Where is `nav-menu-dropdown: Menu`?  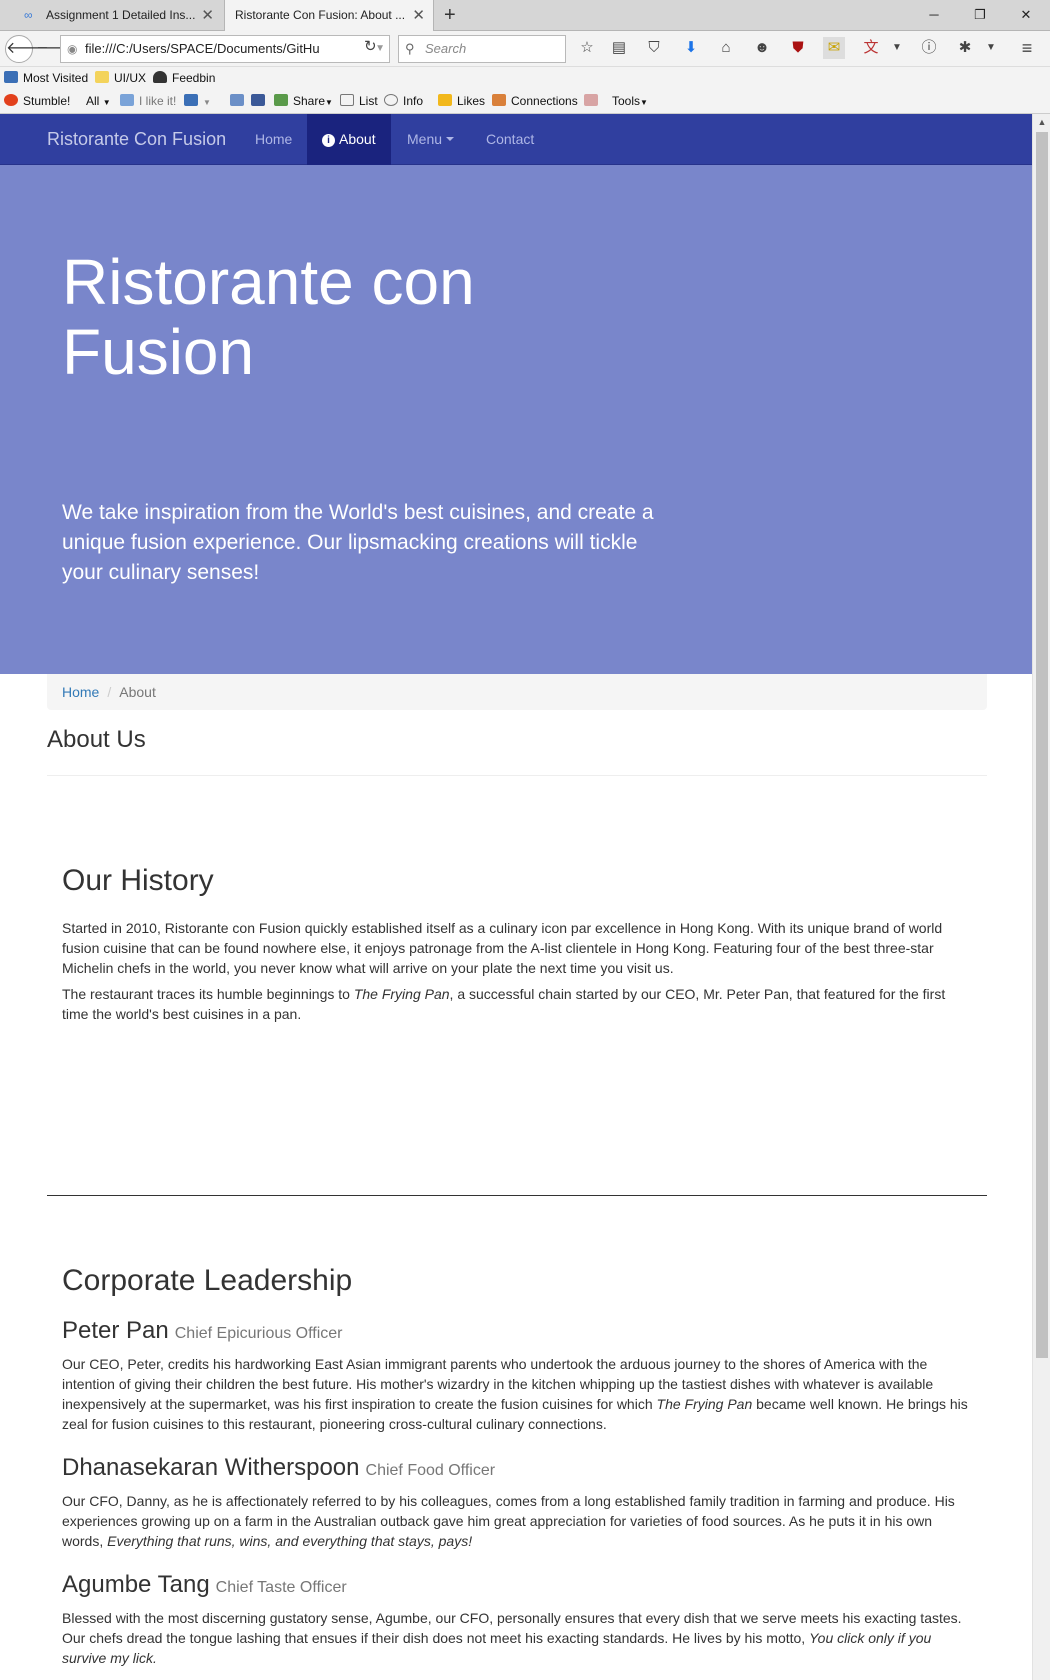 nav-menu-dropdown: Menu is located at coordinates (430, 139).